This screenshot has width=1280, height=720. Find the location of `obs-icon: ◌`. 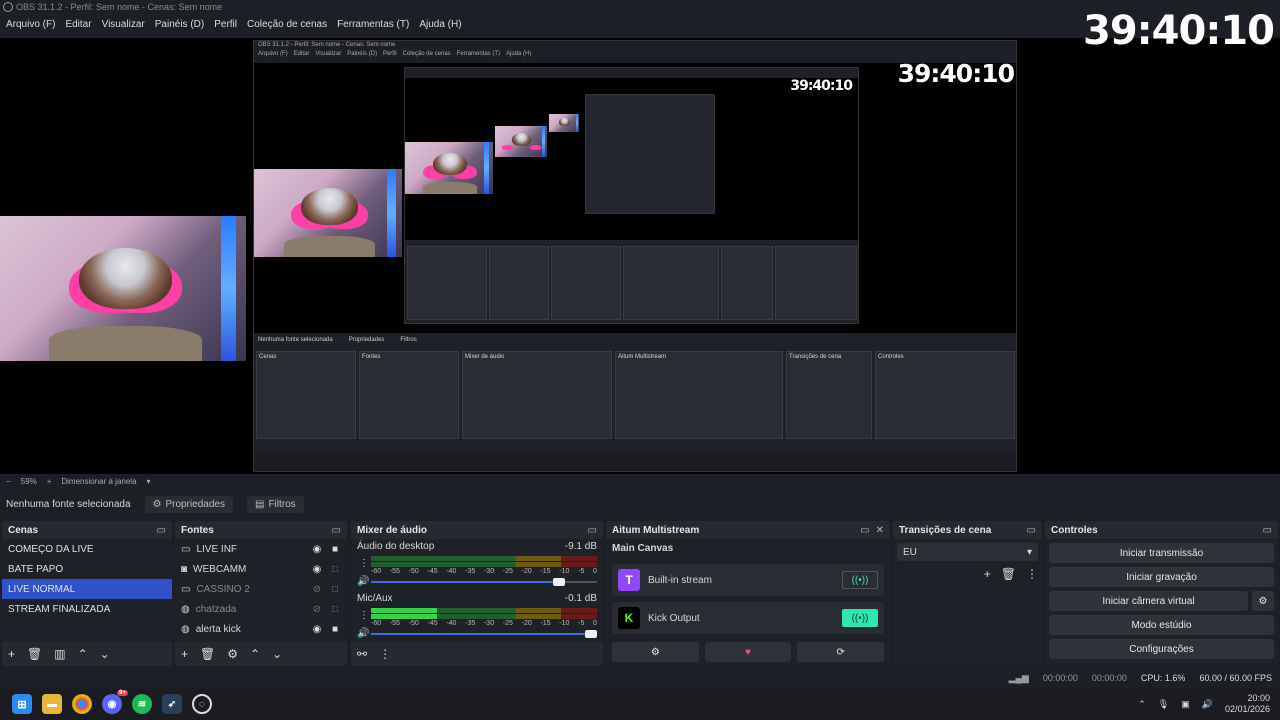

obs-icon: ◌ is located at coordinates (202, 704).